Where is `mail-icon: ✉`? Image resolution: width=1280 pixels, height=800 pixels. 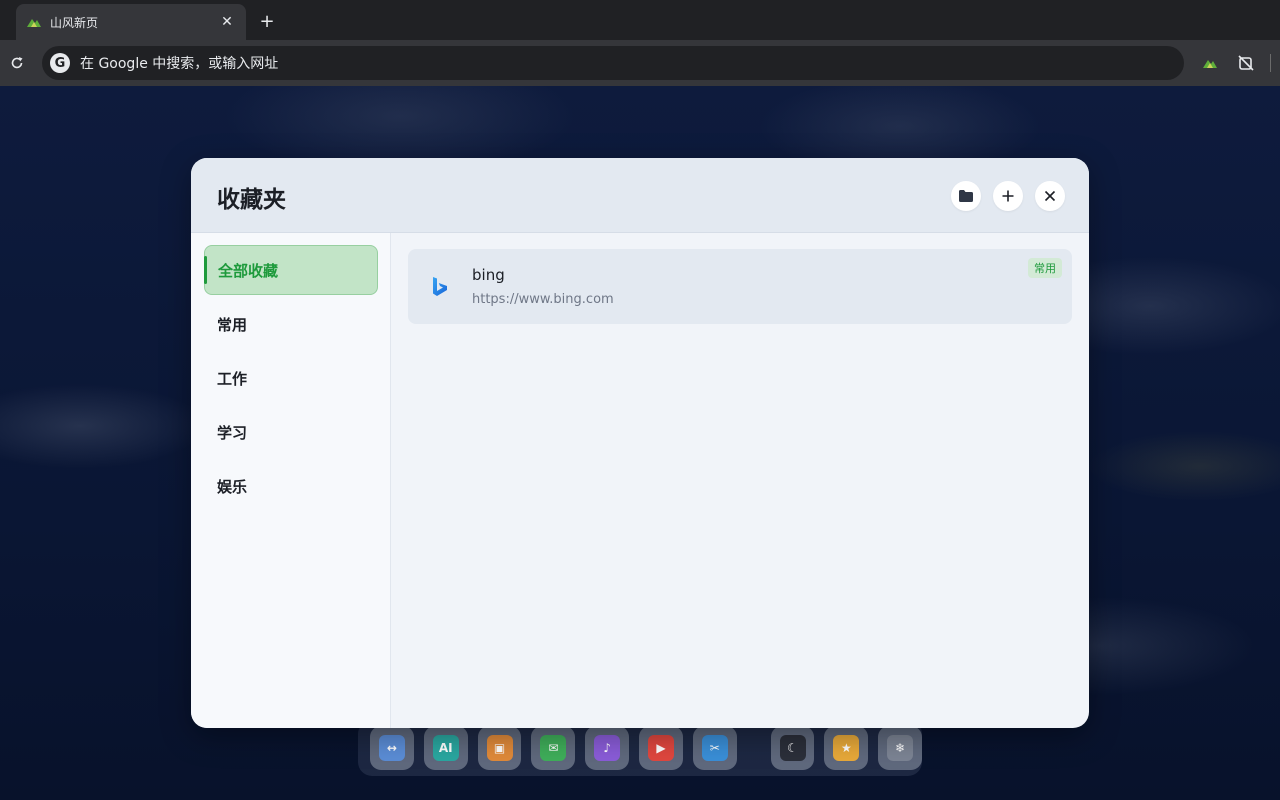
mail-icon: ✉ is located at coordinates (553, 748).